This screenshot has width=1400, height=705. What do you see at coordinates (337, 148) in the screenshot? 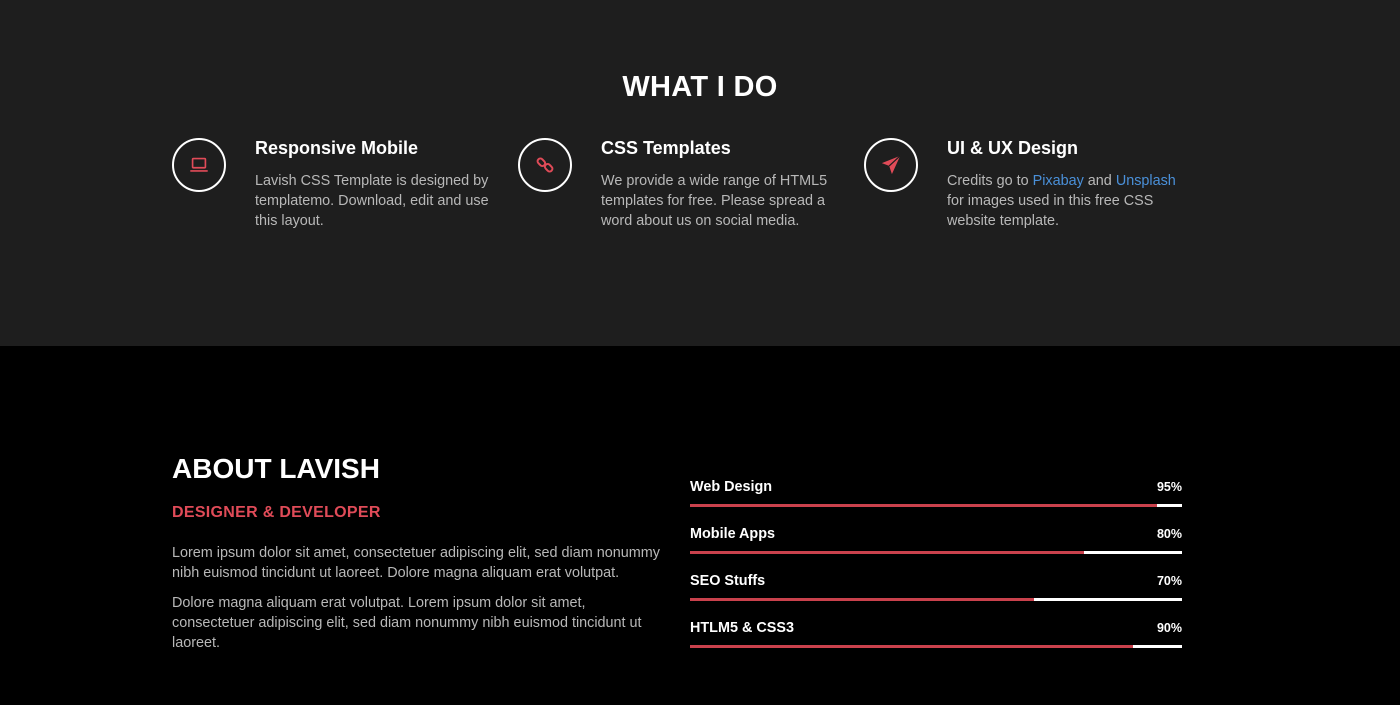
I see `service-title: Responsive Mobile` at bounding box center [337, 148].